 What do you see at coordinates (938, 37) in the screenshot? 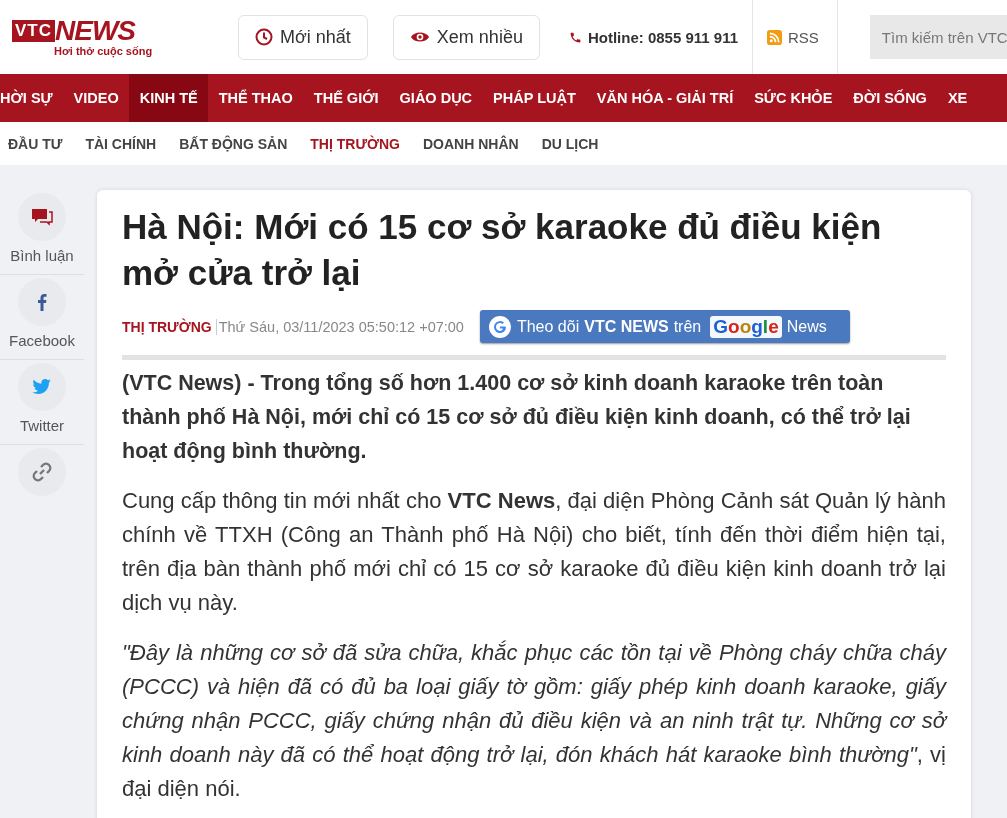
I see `search-field: Tìm kiếm trên VTC` at bounding box center [938, 37].